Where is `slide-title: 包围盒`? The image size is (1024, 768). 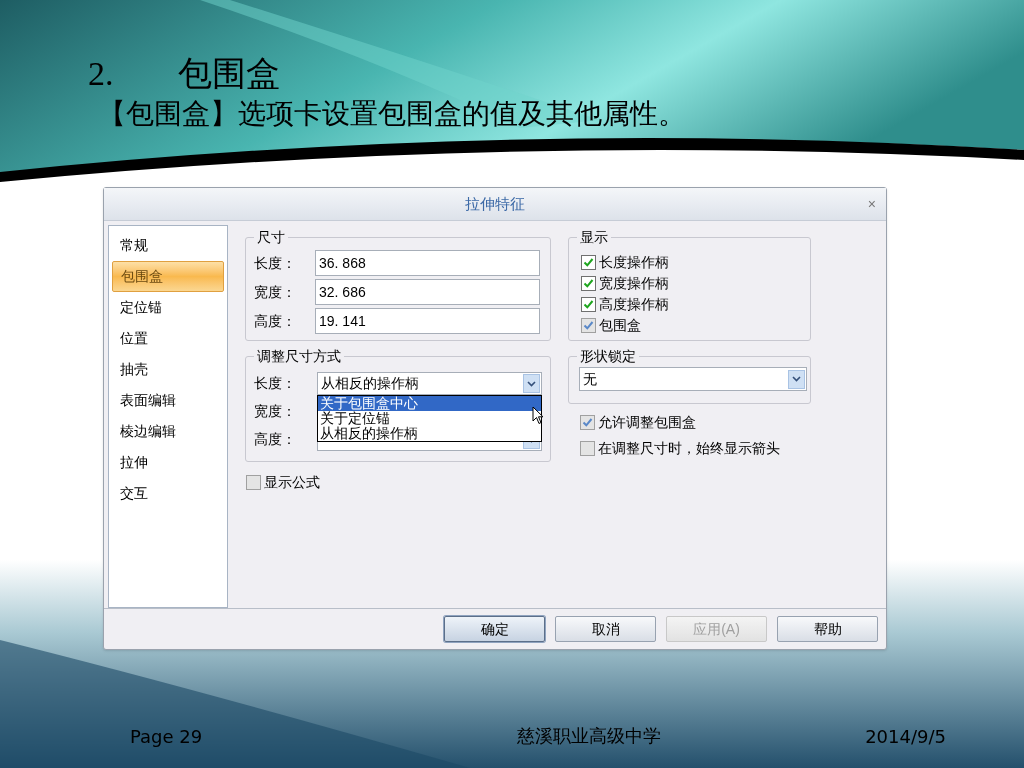 slide-title: 包围盒 is located at coordinates (228, 74).